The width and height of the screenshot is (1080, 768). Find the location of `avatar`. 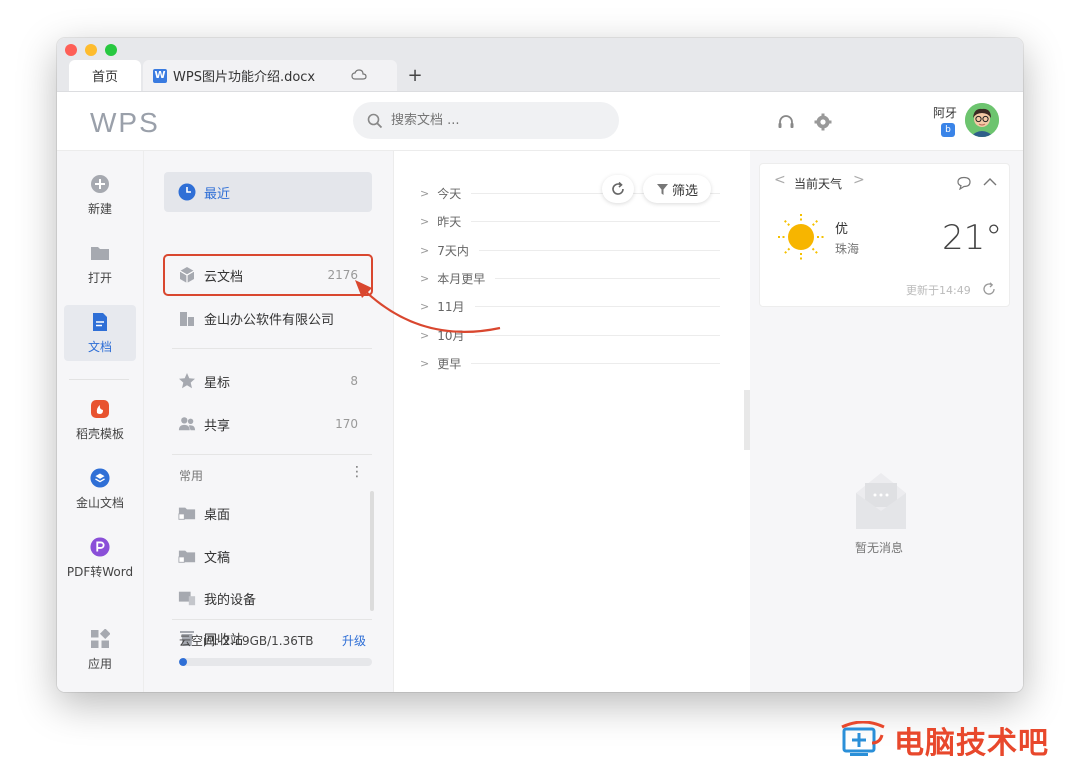

avatar is located at coordinates (982, 120).